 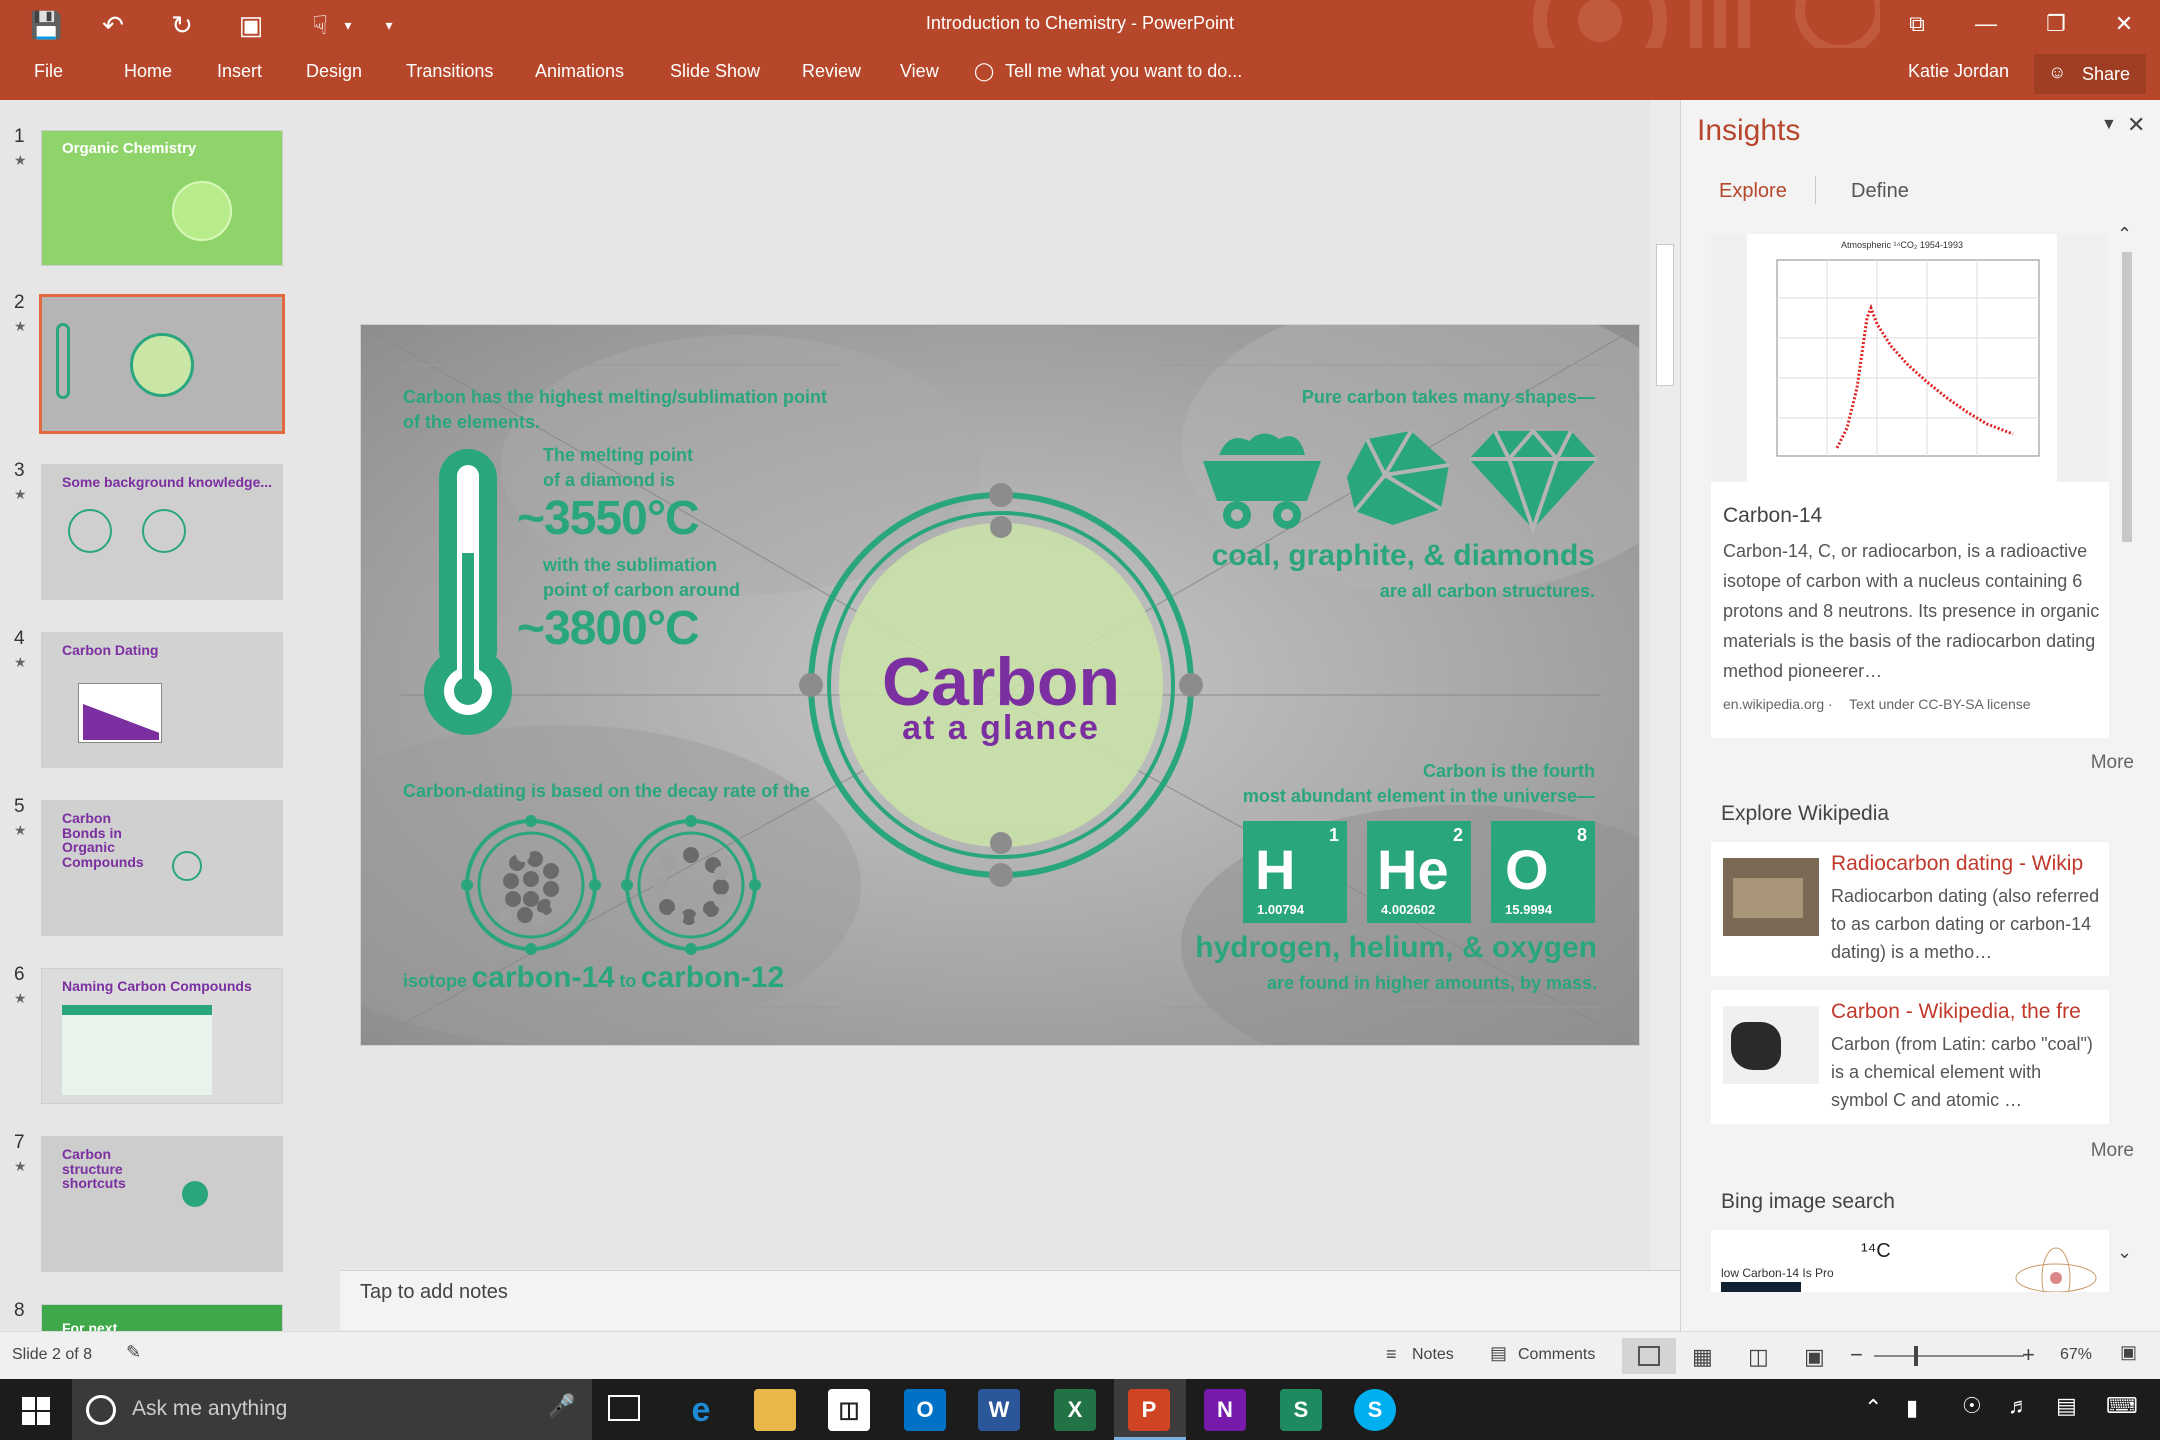 I want to click on close-pane-icon: ✕, so click(x=2136, y=125).